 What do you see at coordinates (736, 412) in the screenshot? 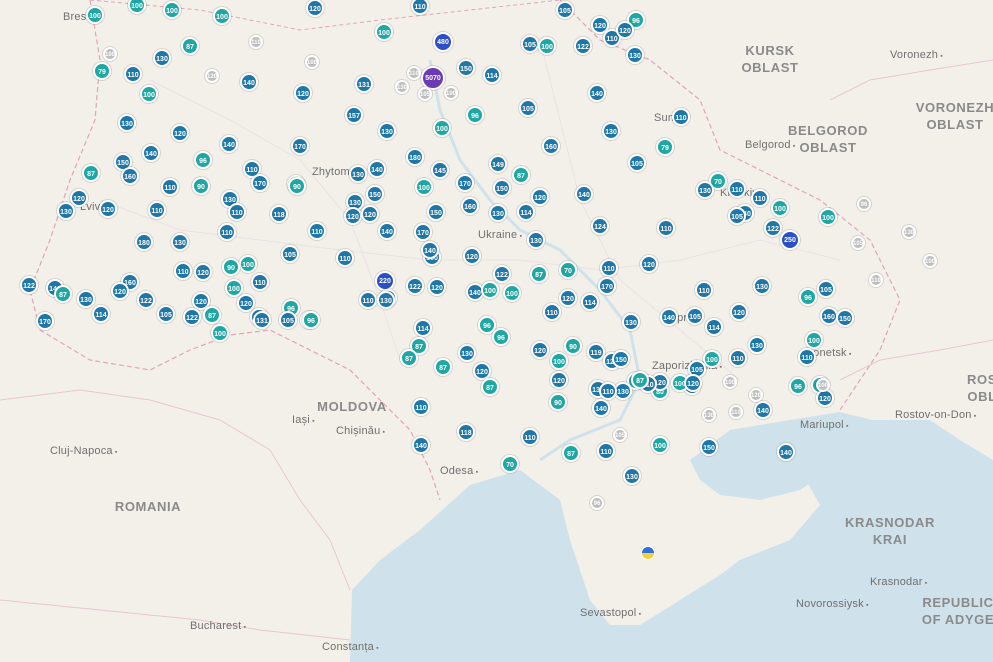
I see `minor-marker: 110` at bounding box center [736, 412].